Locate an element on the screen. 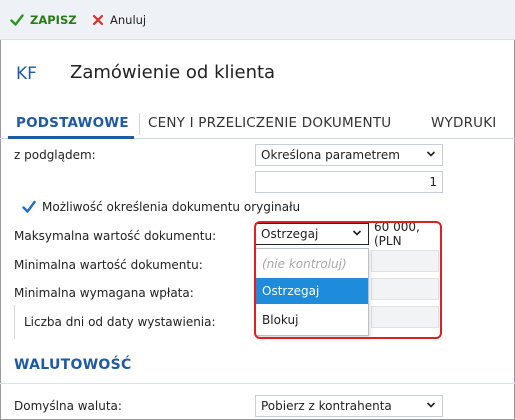 The width and height of the screenshot is (515, 420). document-type-badge: KF is located at coordinates (26, 74).